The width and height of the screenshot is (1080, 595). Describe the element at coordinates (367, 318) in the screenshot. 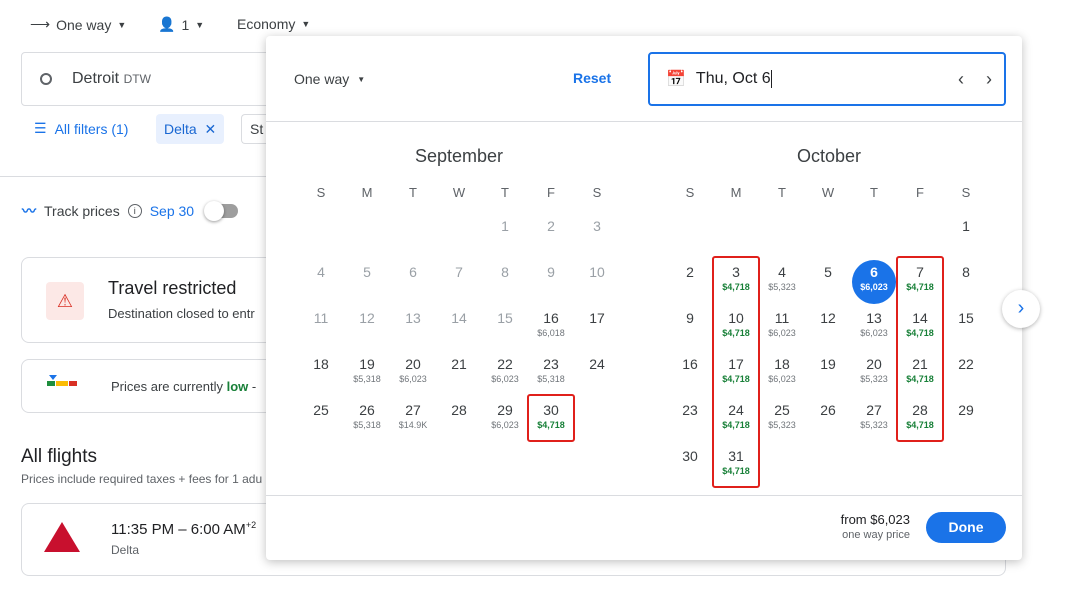

I see `day-number: 12` at that location.